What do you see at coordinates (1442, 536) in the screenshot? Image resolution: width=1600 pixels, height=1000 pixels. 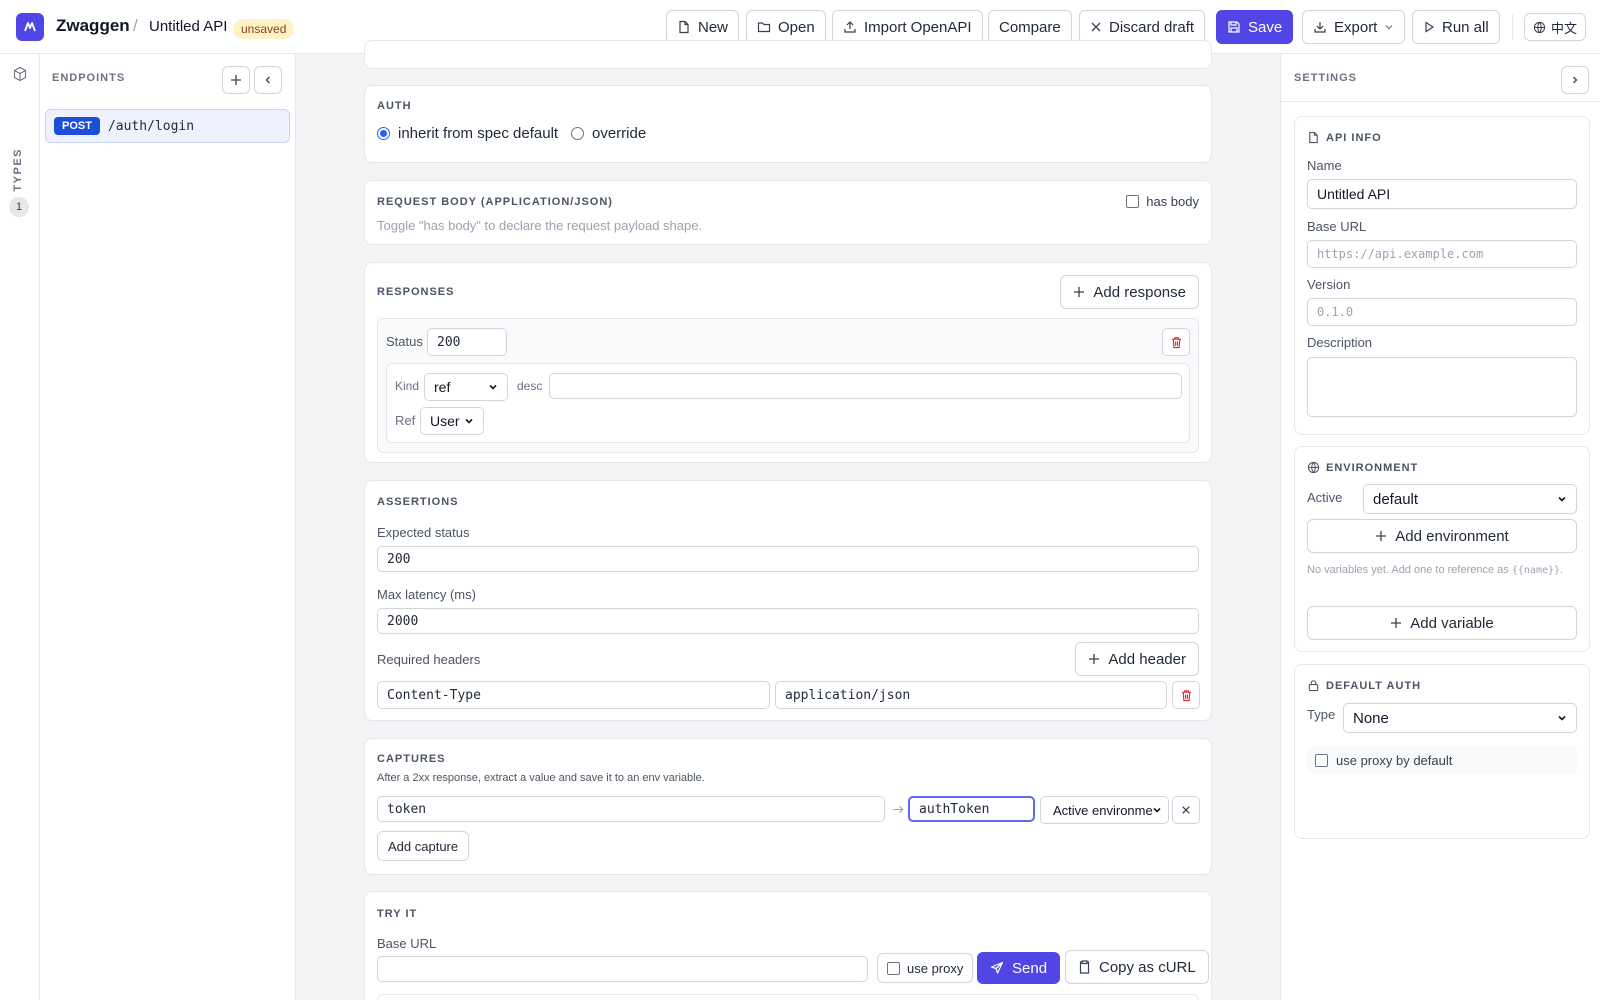 I see `add-environment-button: Add environment` at bounding box center [1442, 536].